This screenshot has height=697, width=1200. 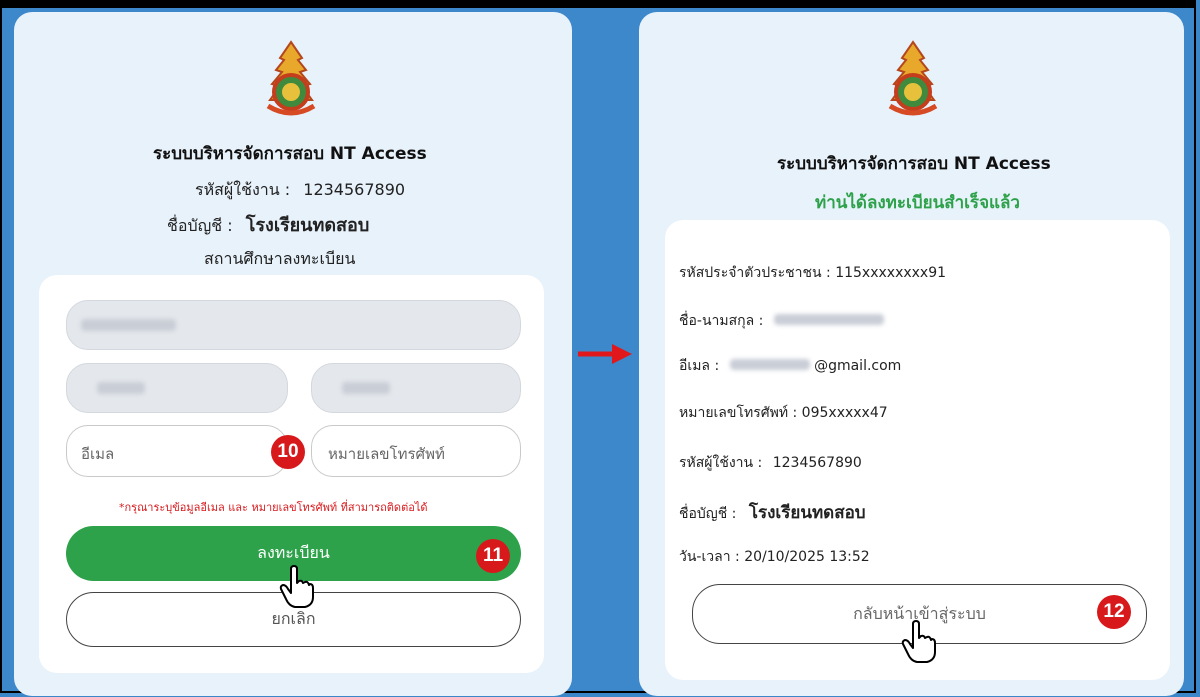 What do you see at coordinates (828, 319) in the screenshot?
I see `blurred-name` at bounding box center [828, 319].